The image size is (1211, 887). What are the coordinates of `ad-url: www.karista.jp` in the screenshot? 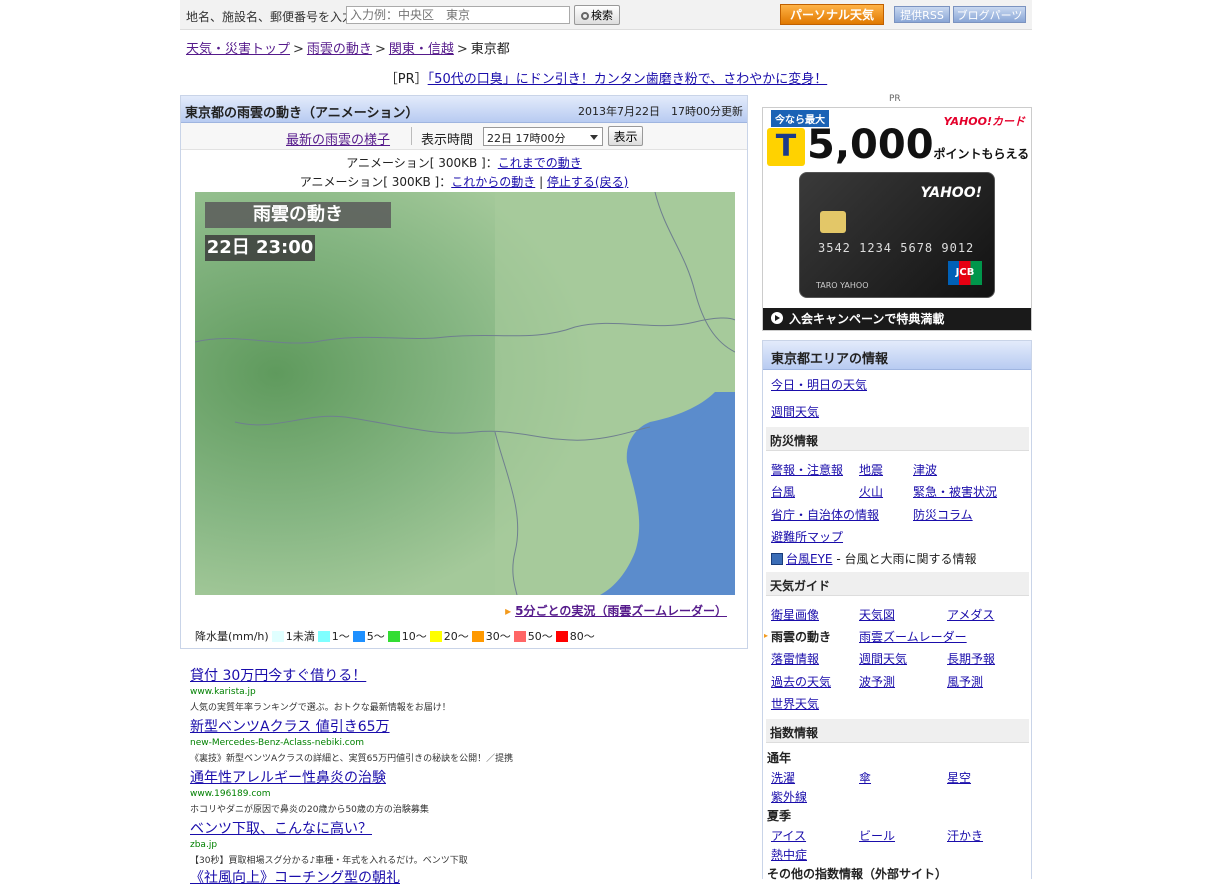 It's located at (223, 692).